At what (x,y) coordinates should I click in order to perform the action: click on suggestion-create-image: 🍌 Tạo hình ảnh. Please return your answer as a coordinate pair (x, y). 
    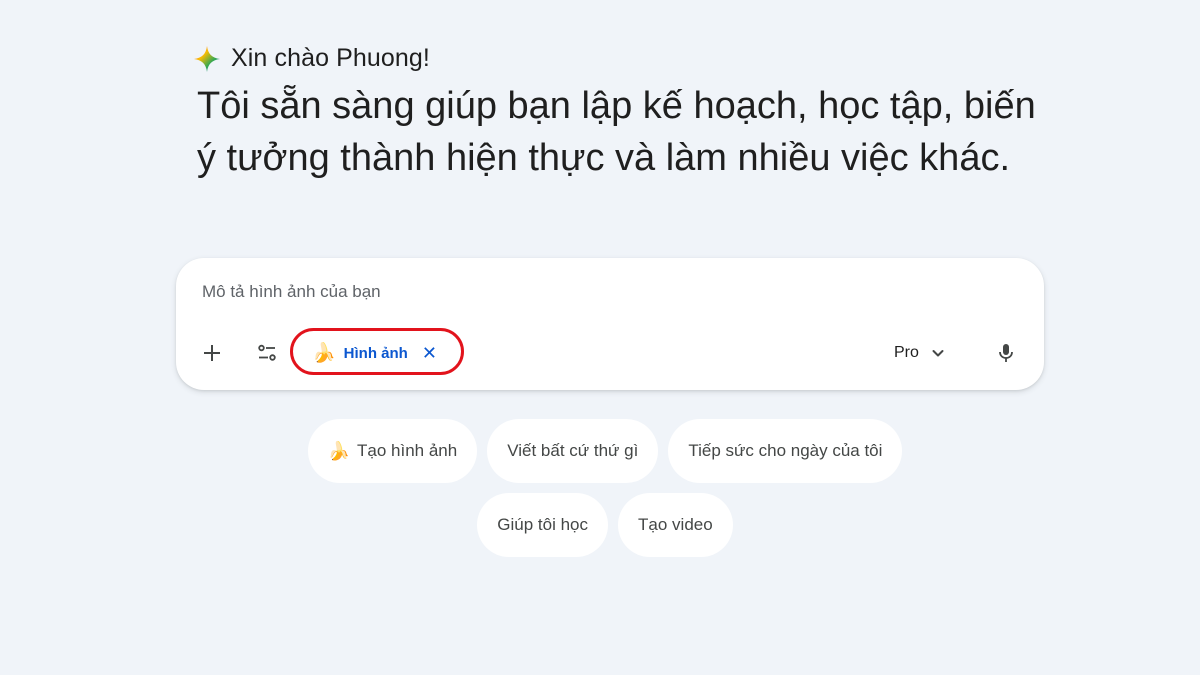
    Looking at the image, I should click on (392, 451).